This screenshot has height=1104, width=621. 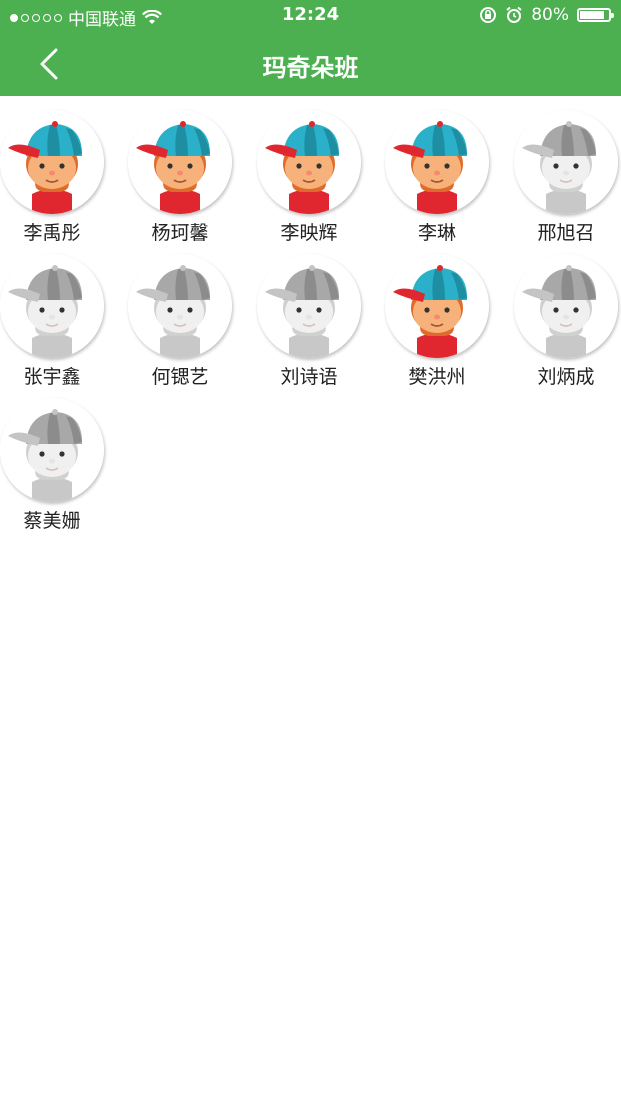 I want to click on student-item: 李禹彤, so click(x=53, y=177).